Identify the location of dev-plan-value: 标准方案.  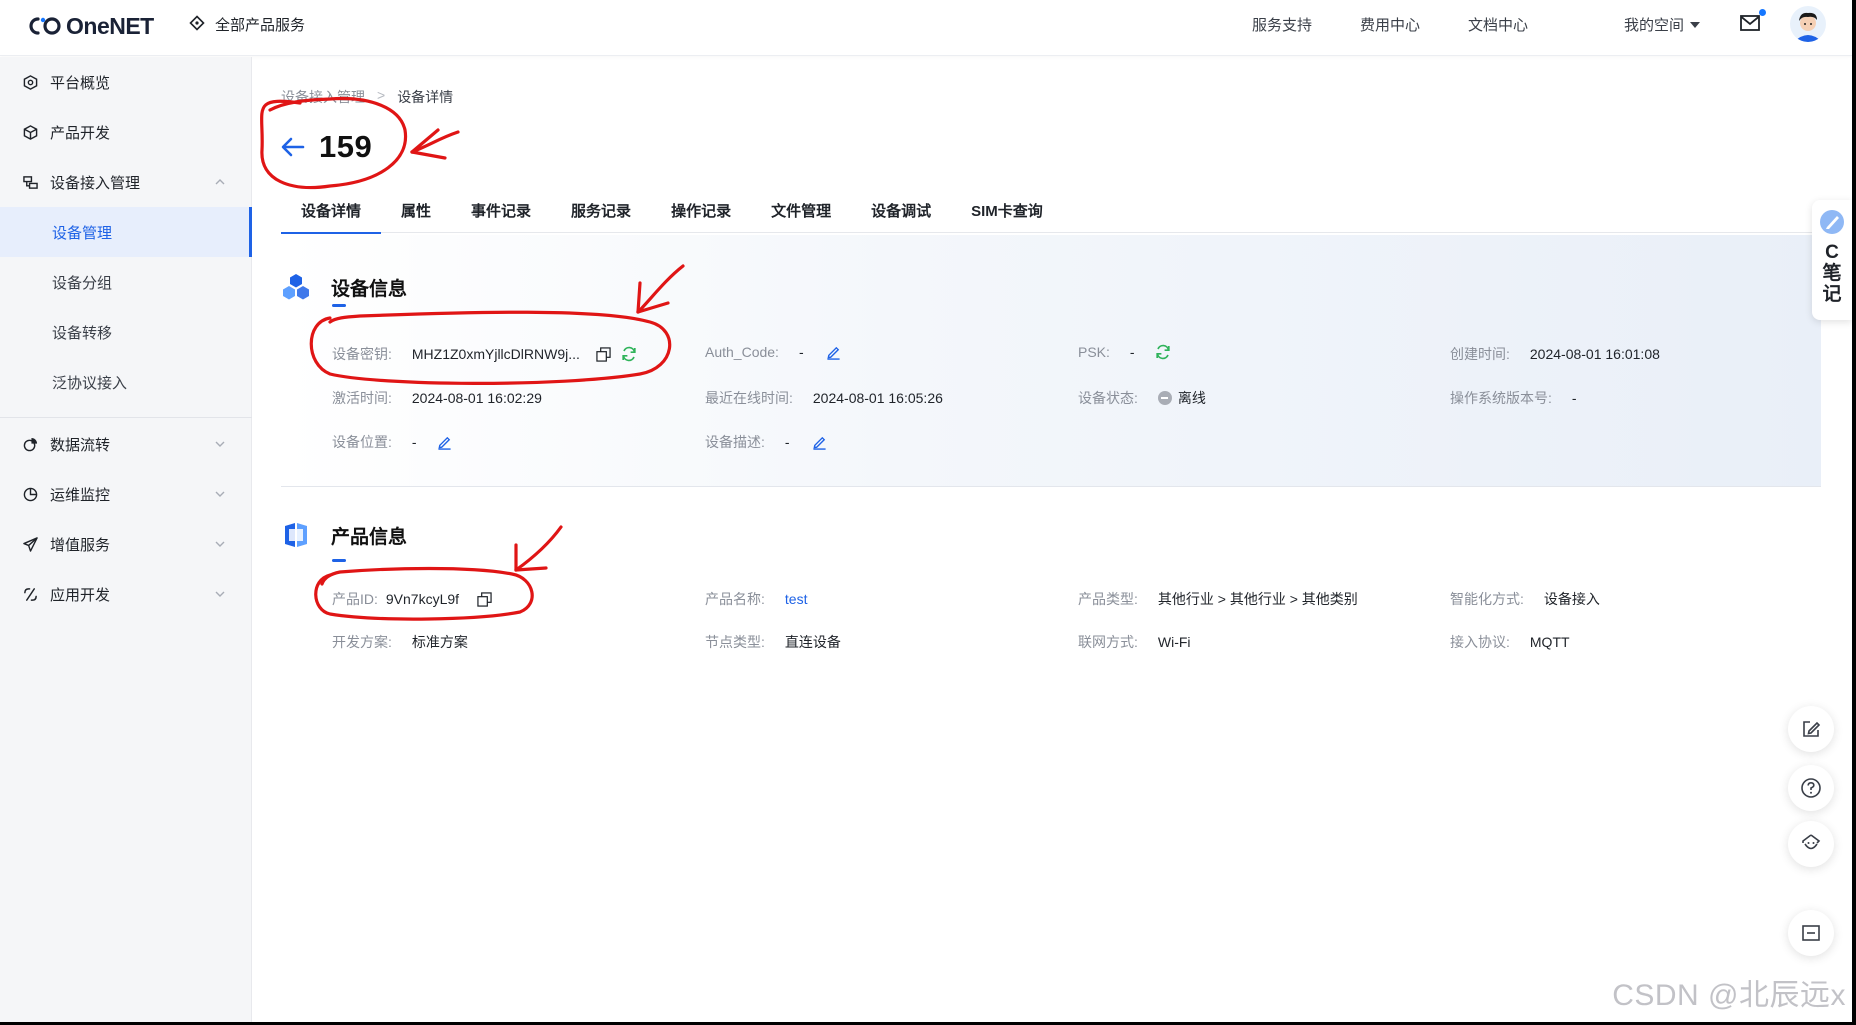
(439, 642).